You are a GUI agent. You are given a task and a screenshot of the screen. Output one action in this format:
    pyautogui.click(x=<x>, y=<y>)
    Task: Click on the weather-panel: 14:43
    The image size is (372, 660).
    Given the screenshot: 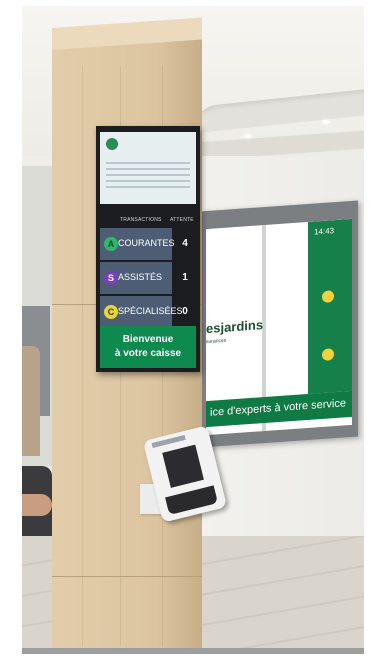 What is the action you would take?
    pyautogui.click(x=330, y=306)
    